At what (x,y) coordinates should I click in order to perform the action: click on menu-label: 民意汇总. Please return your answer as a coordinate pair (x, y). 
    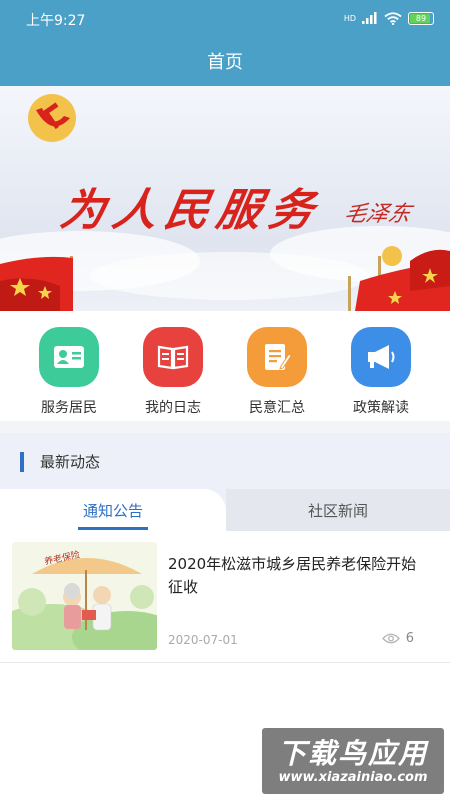
    Looking at the image, I should click on (277, 408).